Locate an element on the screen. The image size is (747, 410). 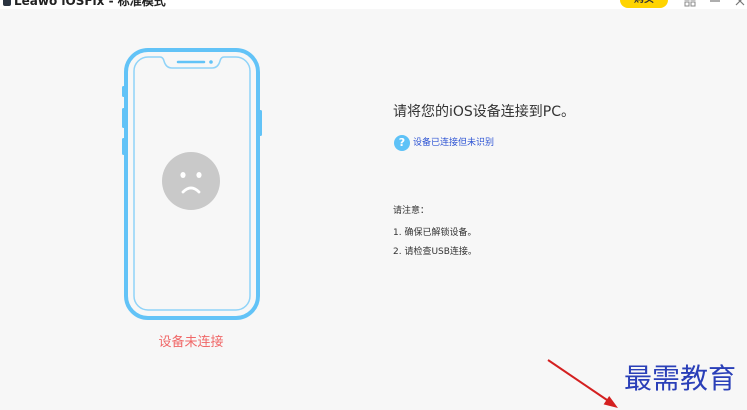
phone-illustration is located at coordinates (192, 184).